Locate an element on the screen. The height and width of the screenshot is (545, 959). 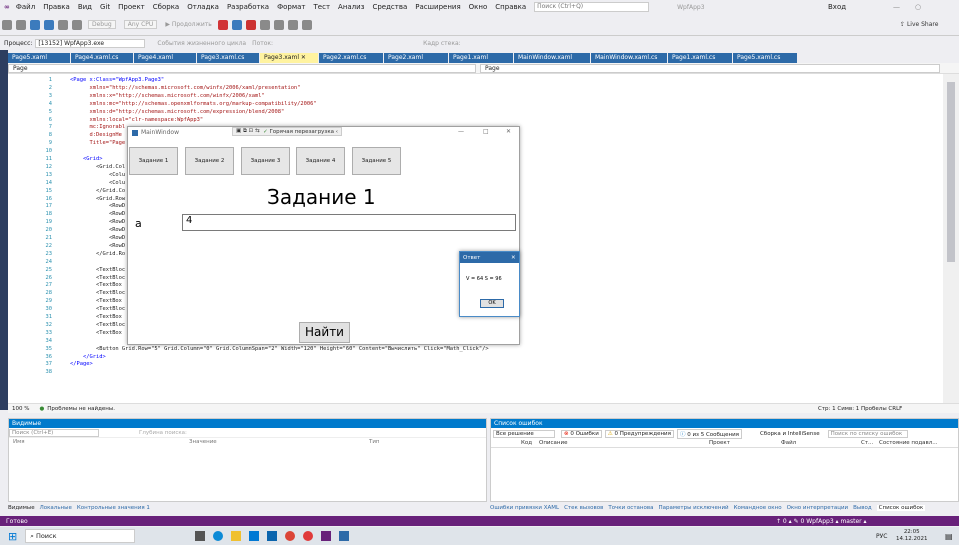
editor-scrollbar is located at coordinates (951, 238).